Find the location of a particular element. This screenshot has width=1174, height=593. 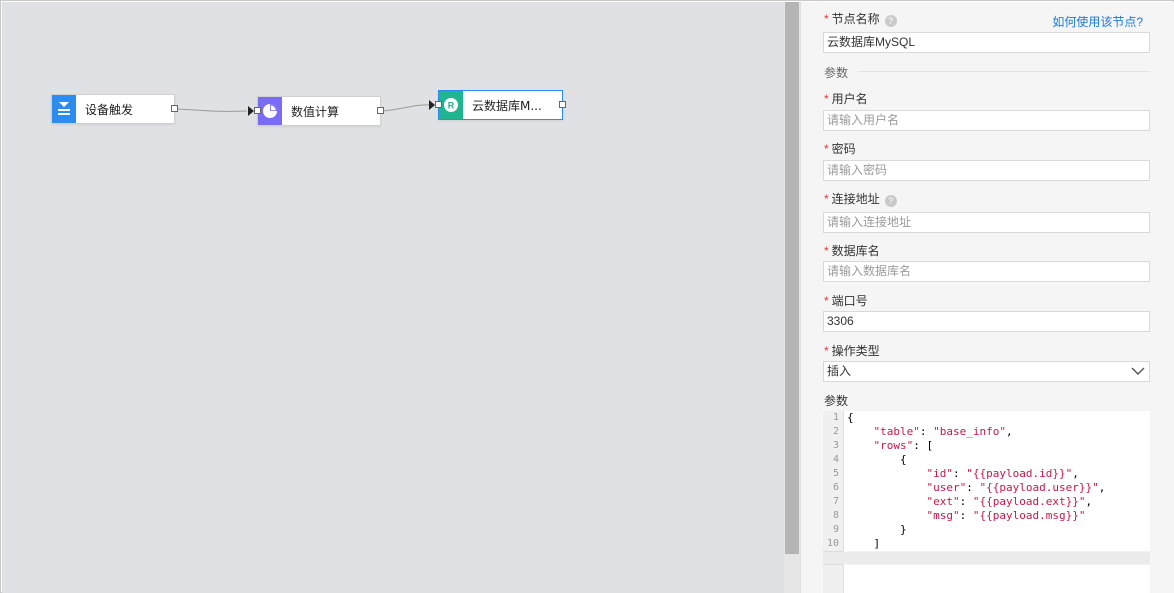

pie-chart-icon is located at coordinates (270, 111).